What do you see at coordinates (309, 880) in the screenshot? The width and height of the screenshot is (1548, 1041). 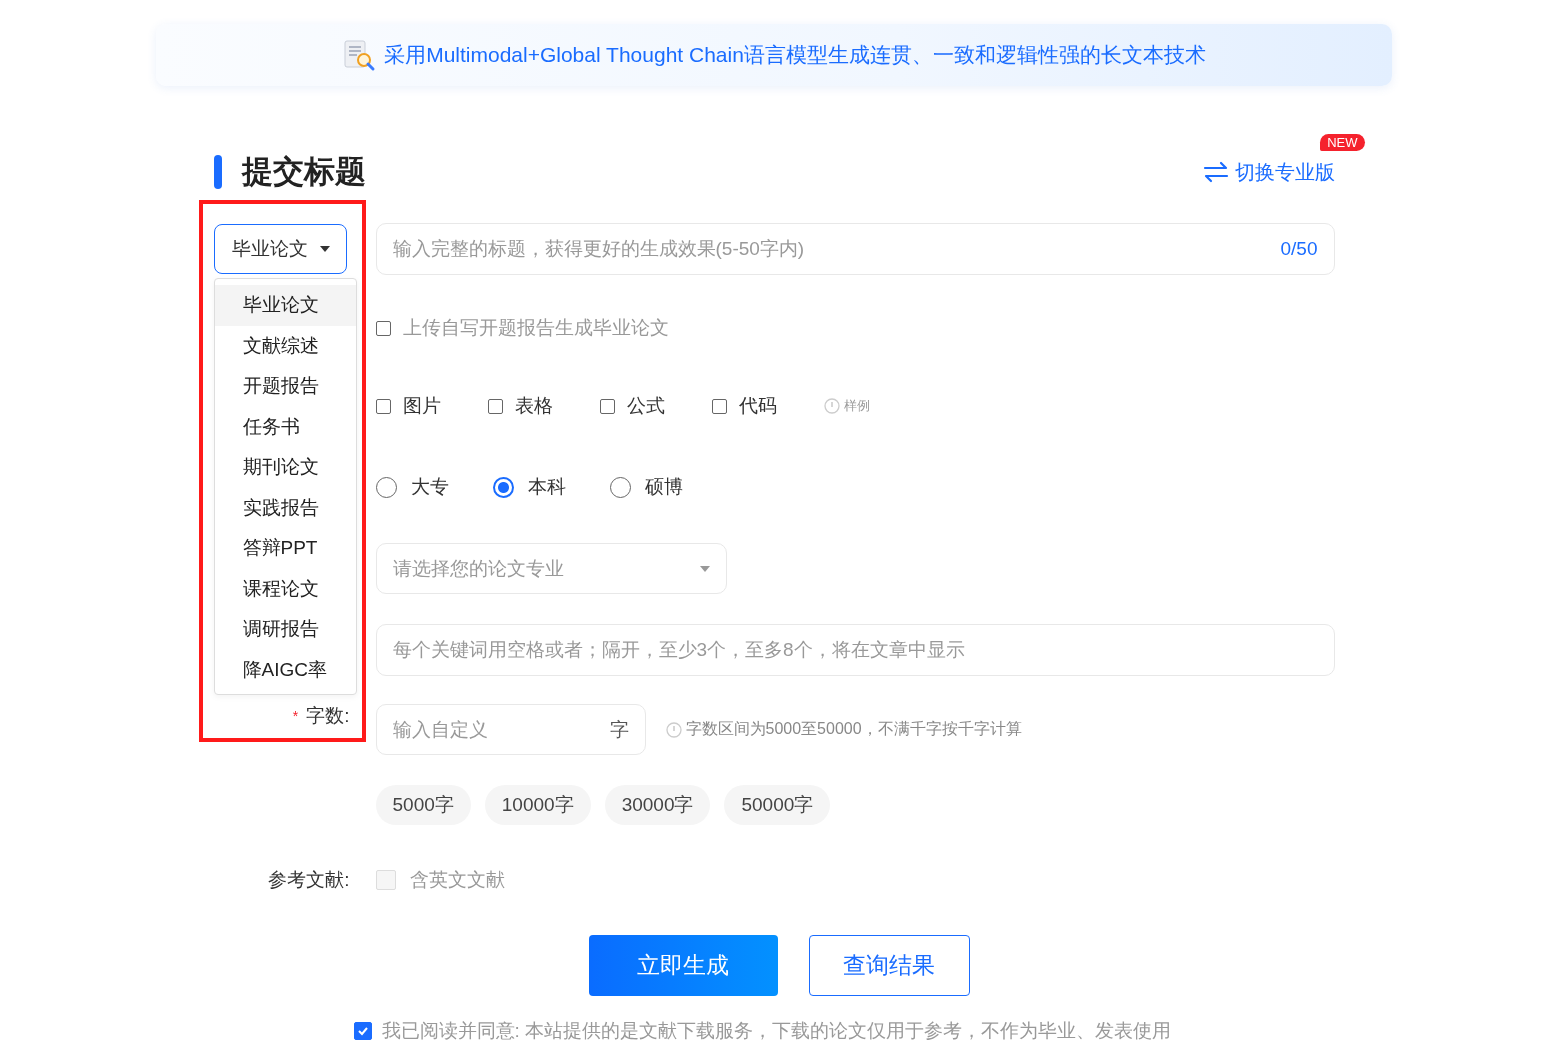 I see `references-label: 参考文献:` at bounding box center [309, 880].